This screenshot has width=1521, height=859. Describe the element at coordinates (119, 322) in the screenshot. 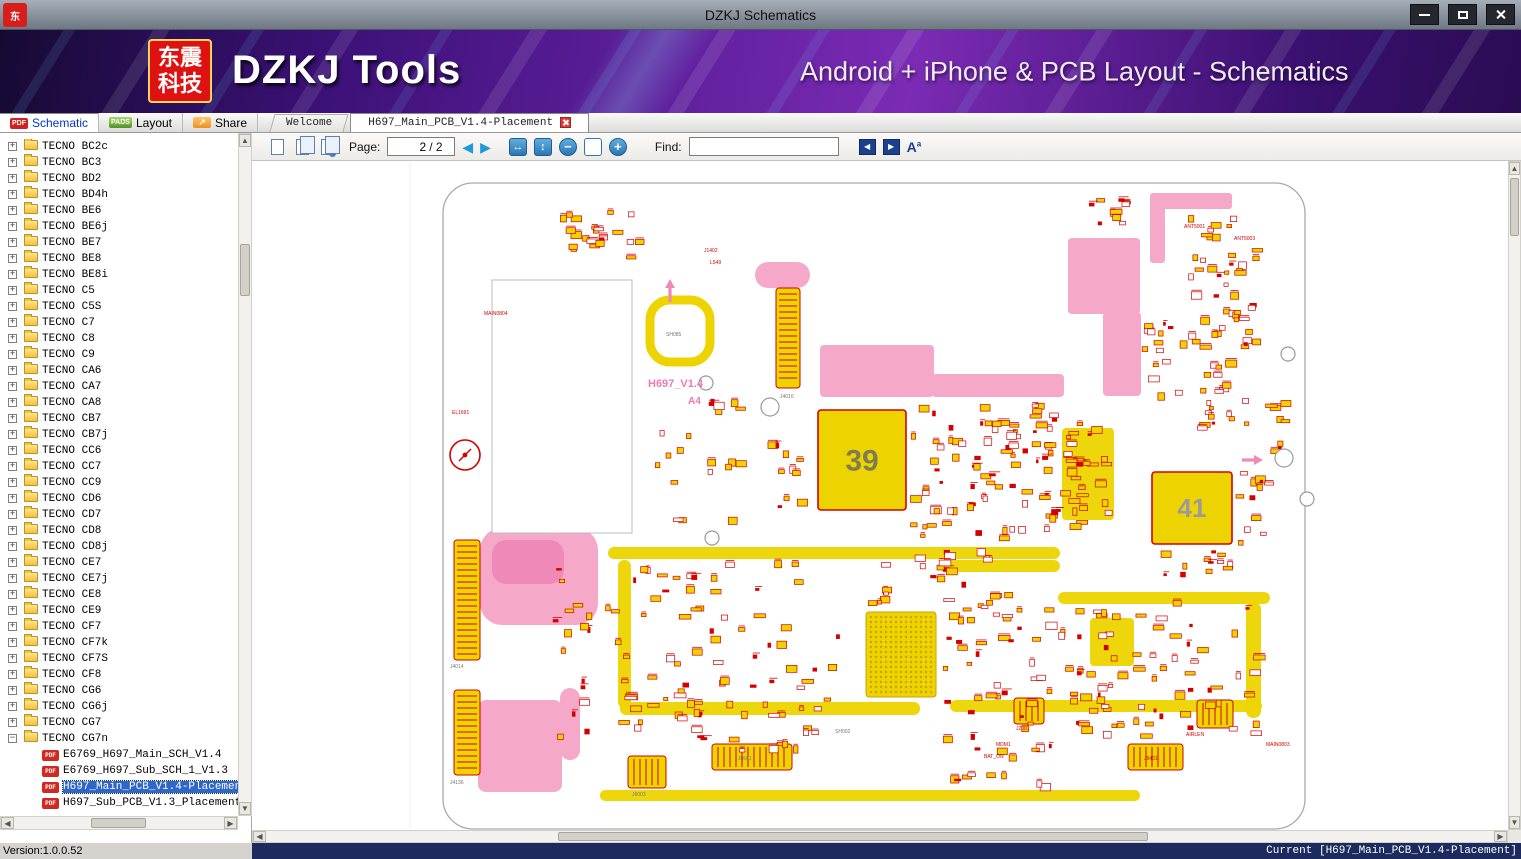

I see `tree-folder: + TECNO C7` at that location.